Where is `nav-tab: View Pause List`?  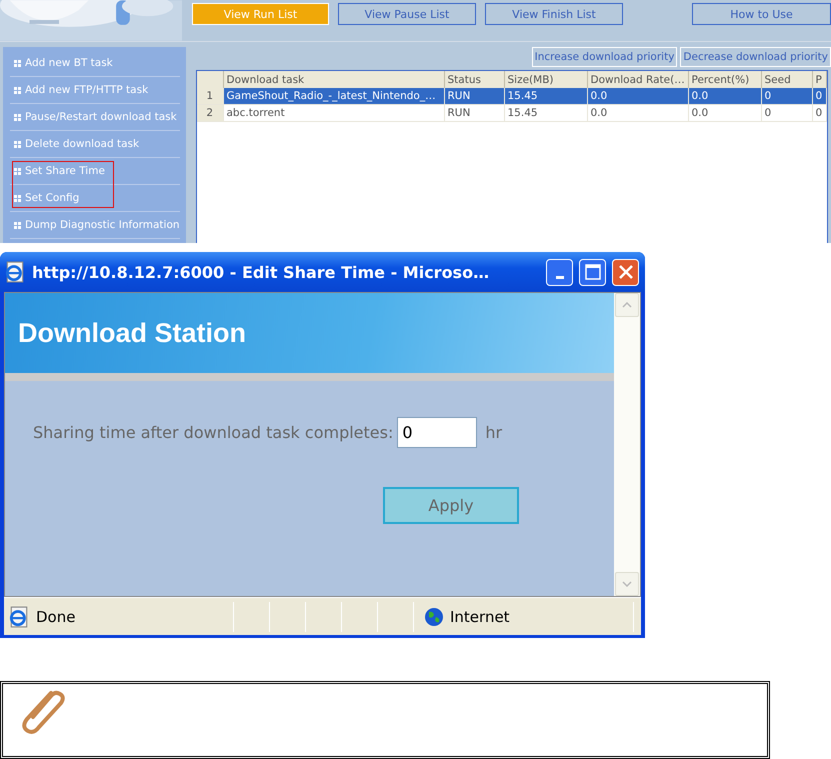
nav-tab: View Pause List is located at coordinates (407, 14).